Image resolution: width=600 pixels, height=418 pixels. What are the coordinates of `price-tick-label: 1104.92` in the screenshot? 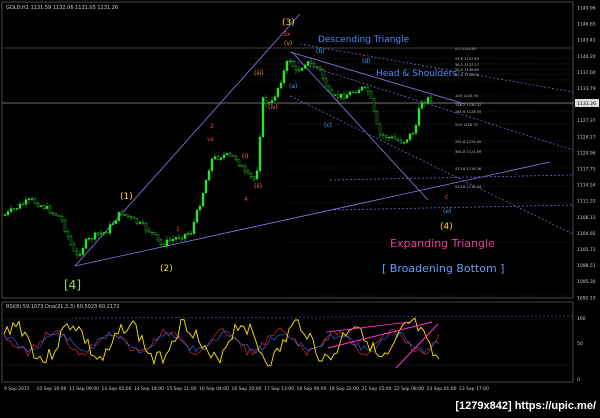 It's located at (586, 234).